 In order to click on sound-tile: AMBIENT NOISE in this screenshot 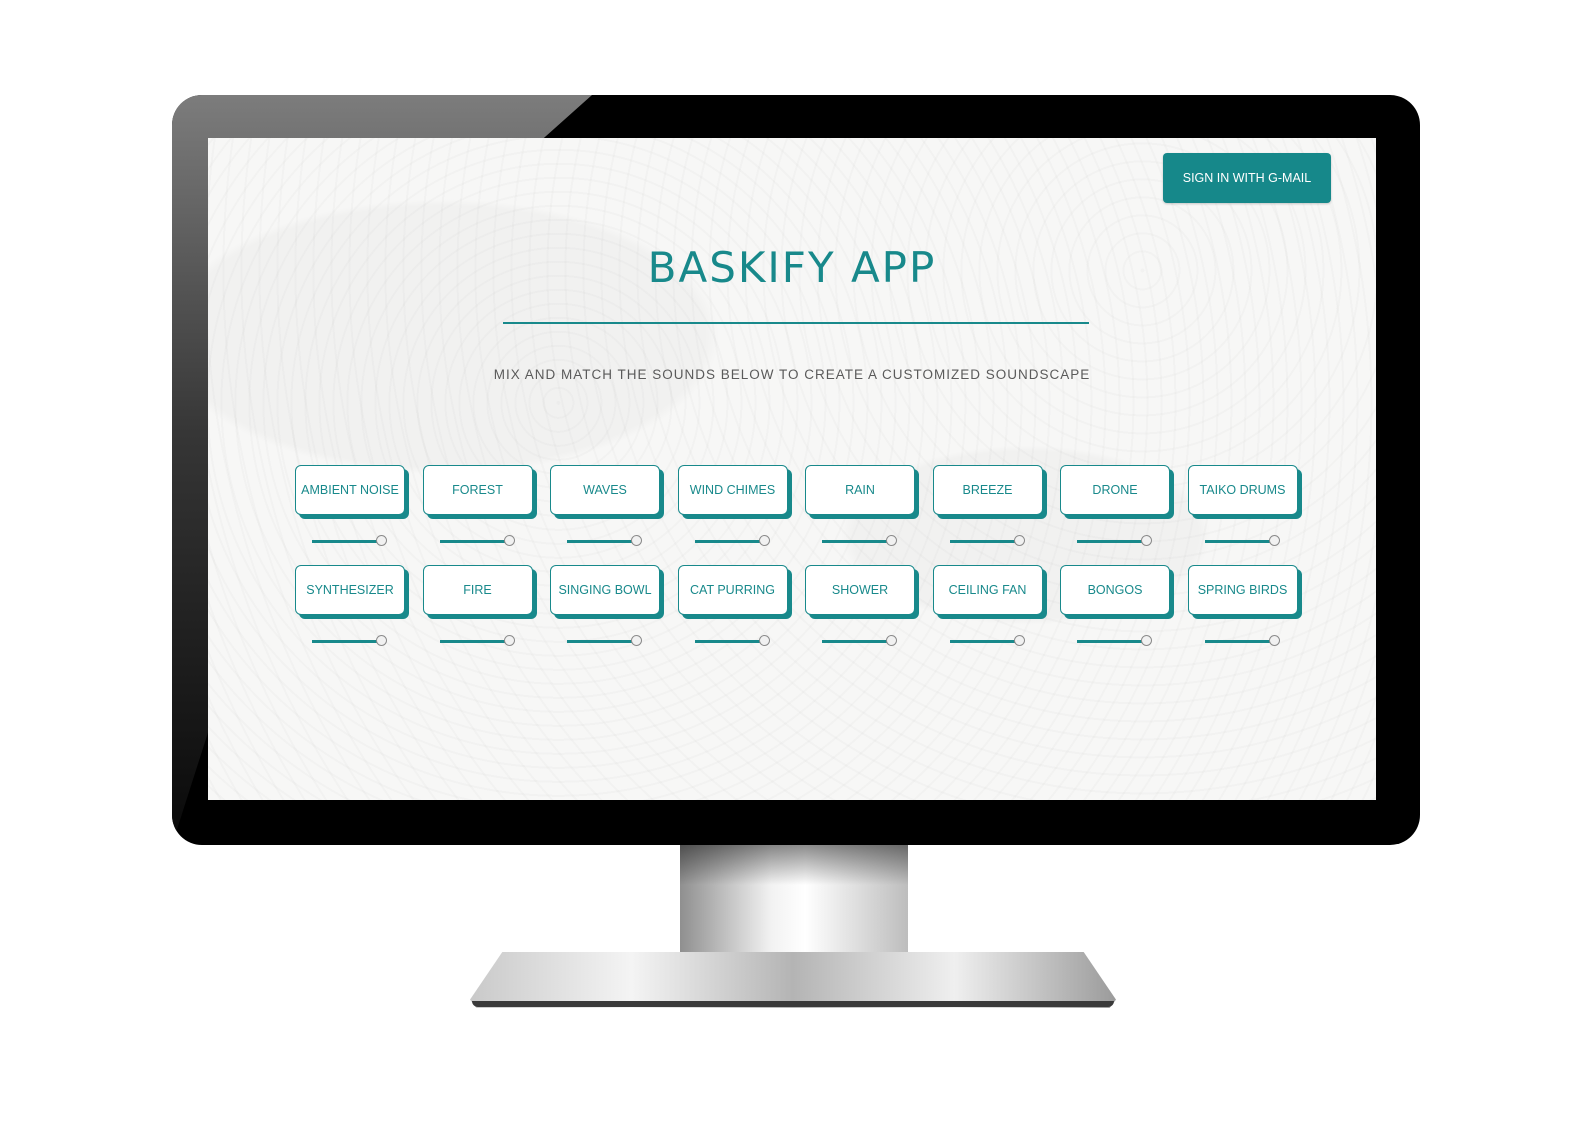, I will do `click(350, 505)`.